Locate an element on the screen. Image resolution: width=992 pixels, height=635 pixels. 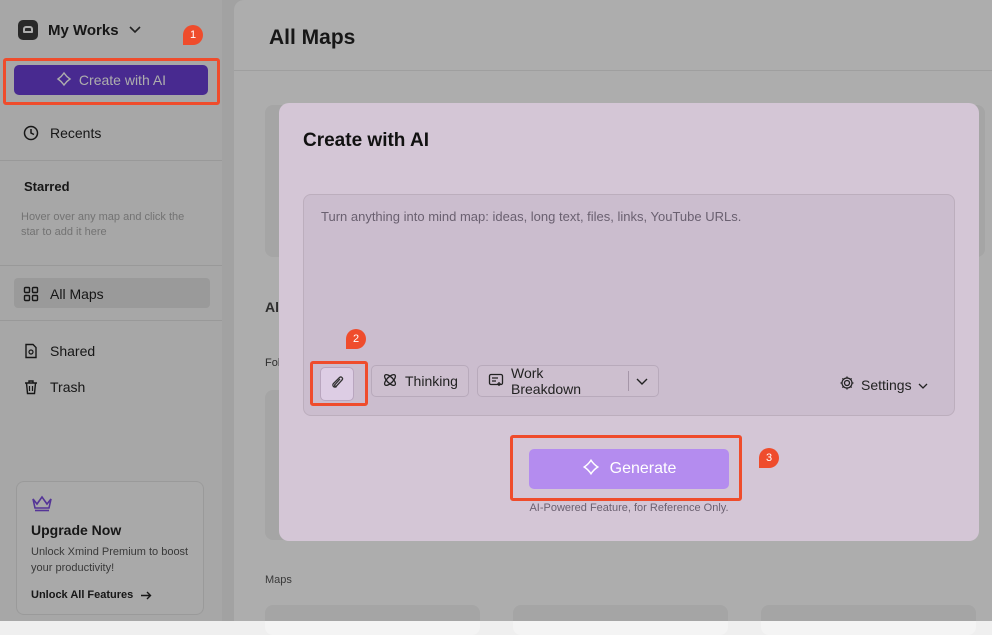
mode-select: Work Breakdown is located at coordinates (568, 381).